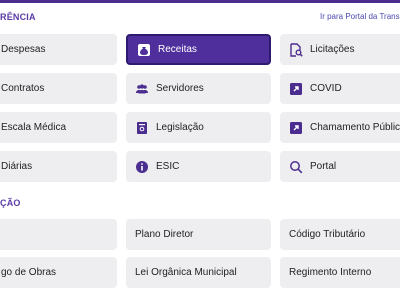 The height and width of the screenshot is (300, 400). Describe the element at coordinates (340, 166) in the screenshot. I see `button-portal: Portal` at that location.